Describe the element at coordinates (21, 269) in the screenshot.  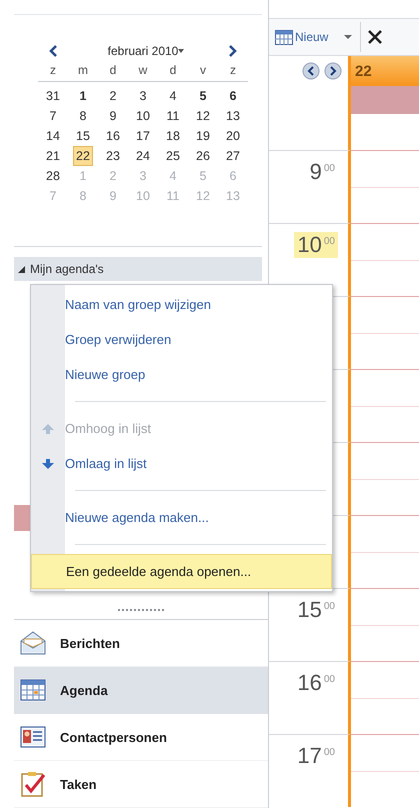
I see `expand-triangle-icon` at that location.